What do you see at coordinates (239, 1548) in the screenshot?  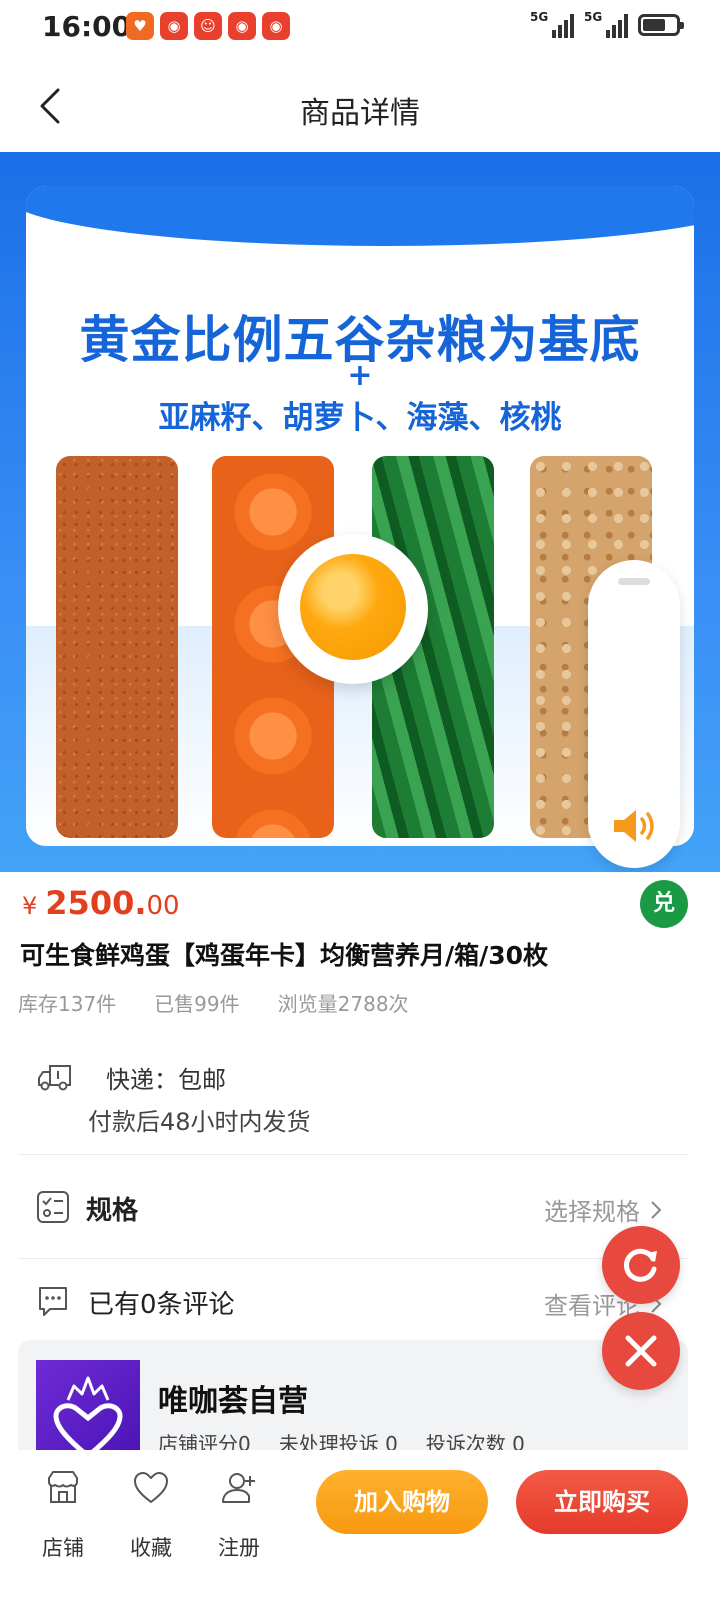 I see `register-tab-label: 注册` at bounding box center [239, 1548].